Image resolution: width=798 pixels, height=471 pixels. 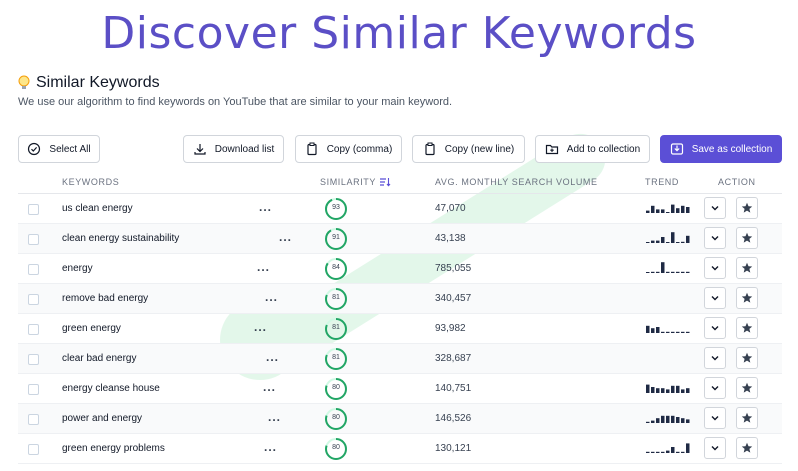 What do you see at coordinates (355, 182) in the screenshot?
I see `header-similarity: SIMILARITY` at bounding box center [355, 182].